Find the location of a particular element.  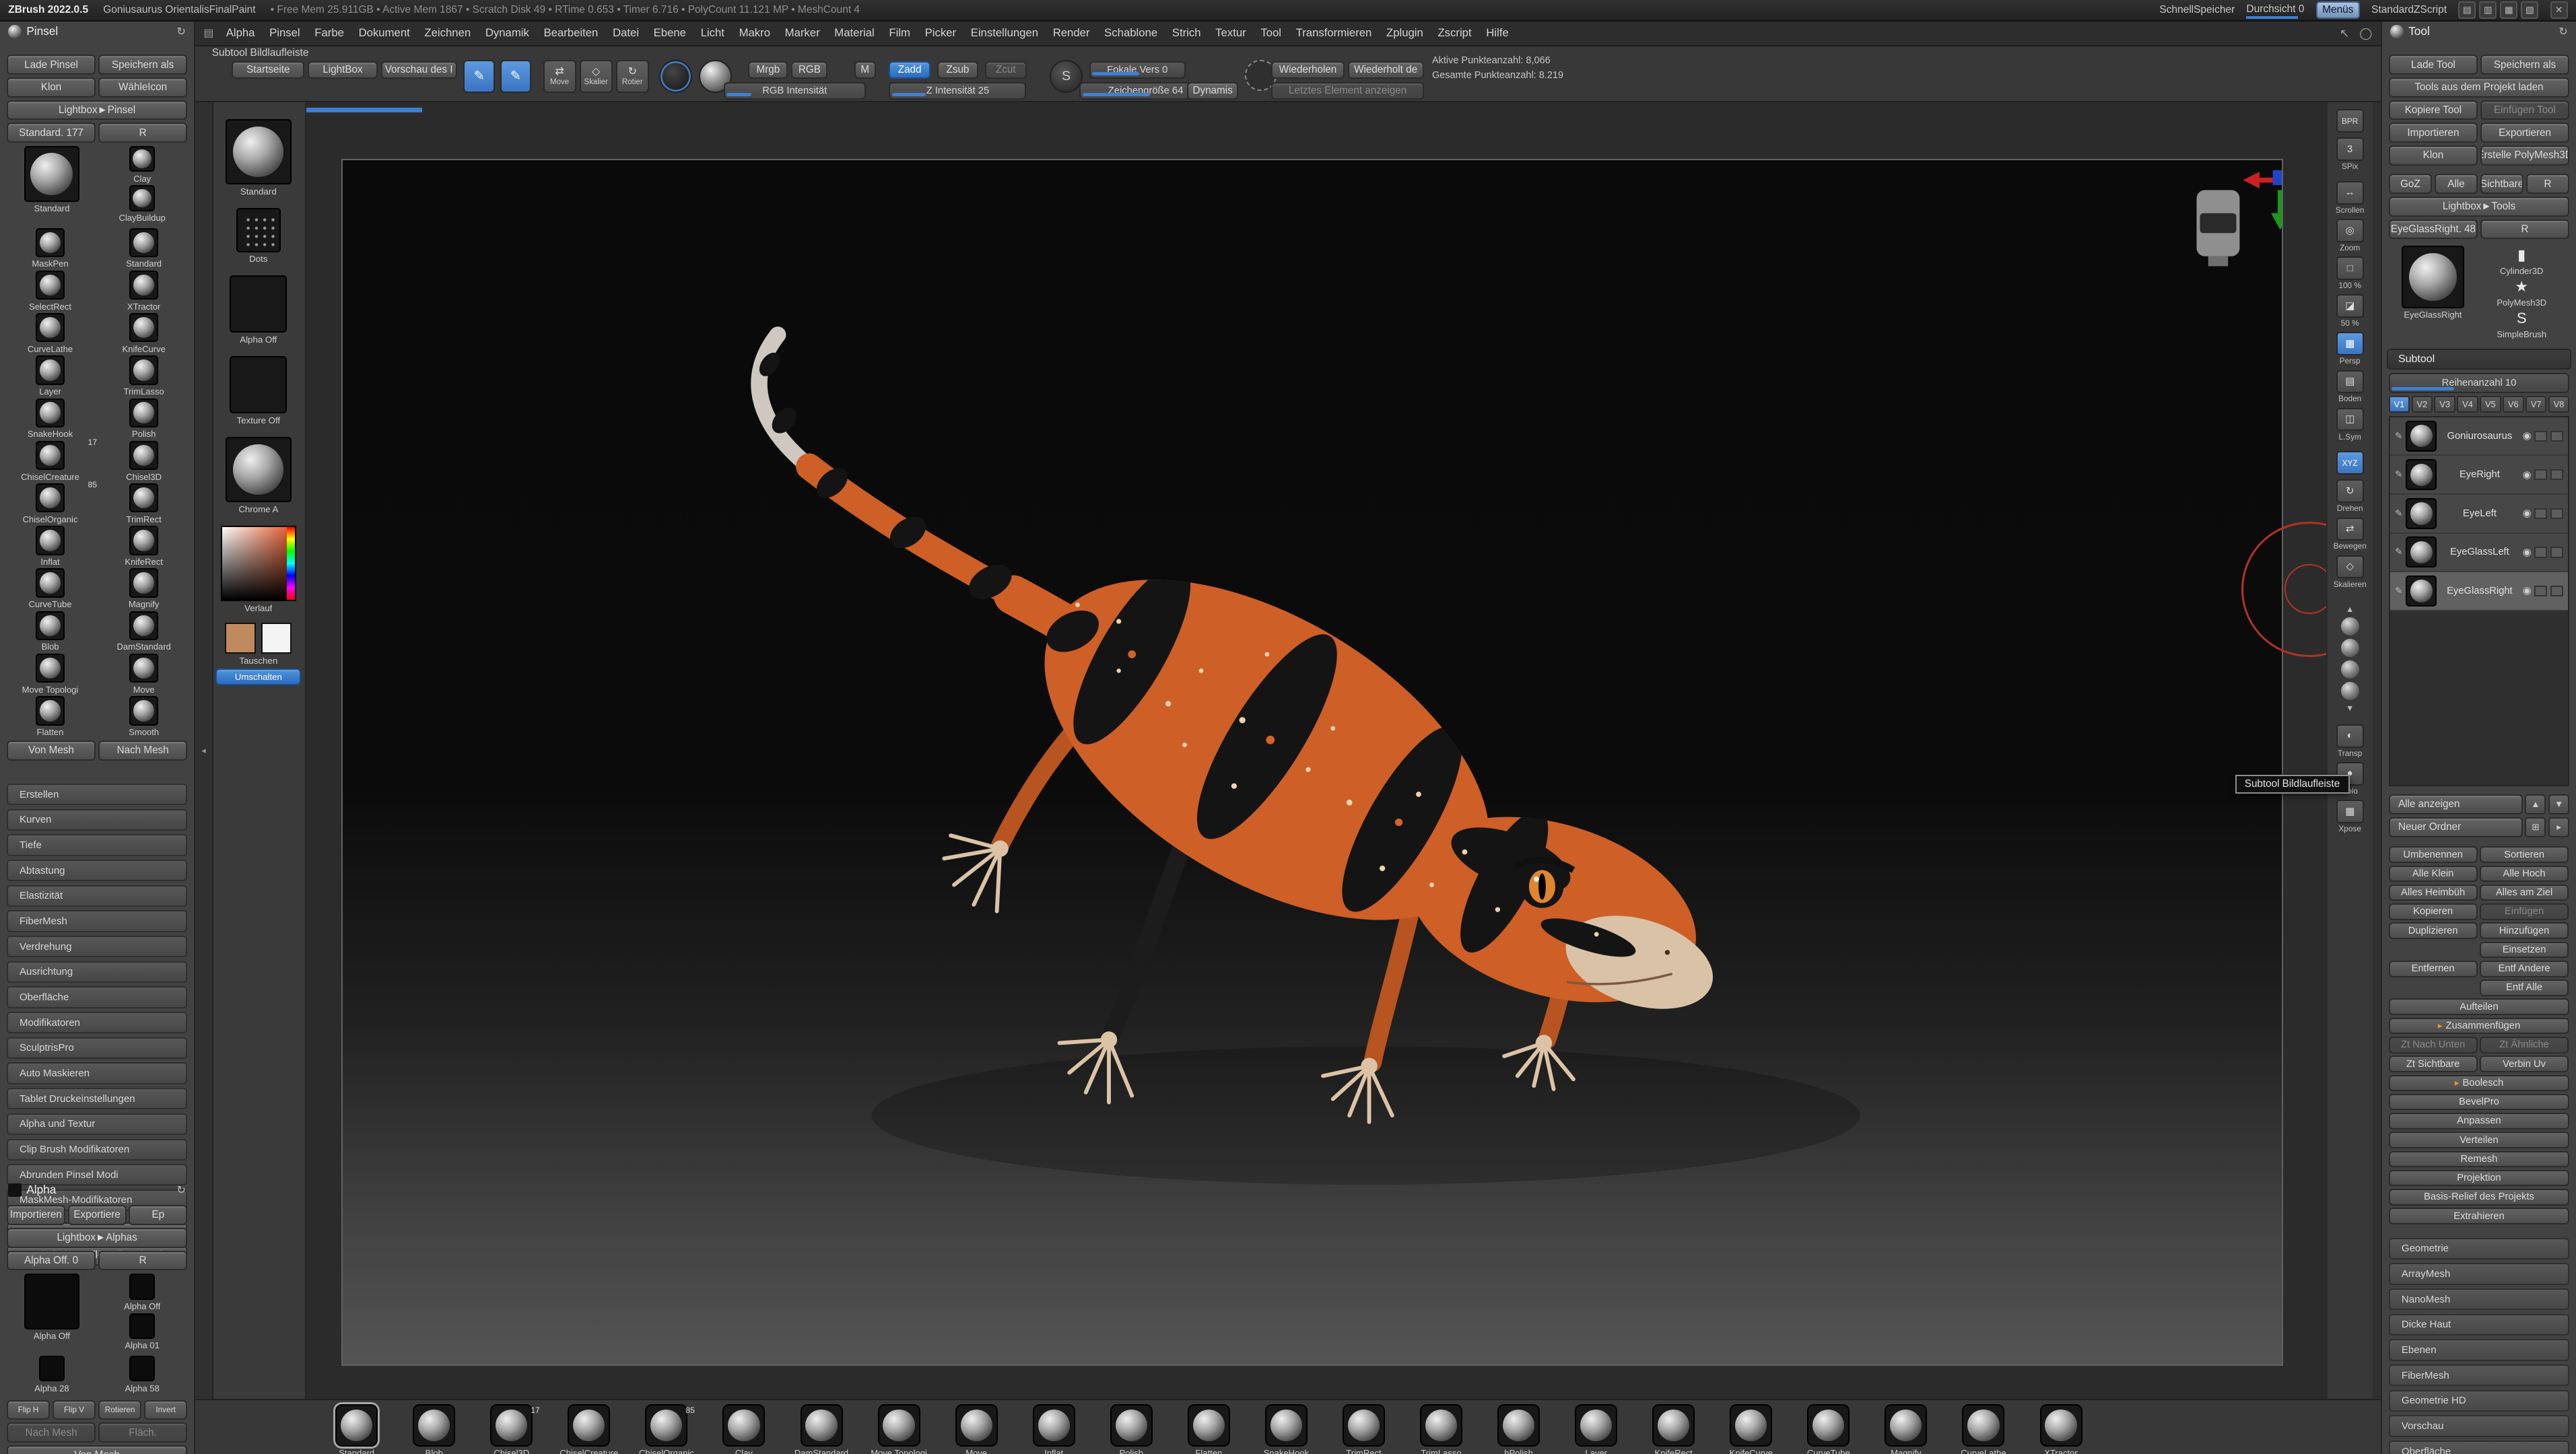

subtool-action-button: Alle Klein is located at coordinates (2433, 874).